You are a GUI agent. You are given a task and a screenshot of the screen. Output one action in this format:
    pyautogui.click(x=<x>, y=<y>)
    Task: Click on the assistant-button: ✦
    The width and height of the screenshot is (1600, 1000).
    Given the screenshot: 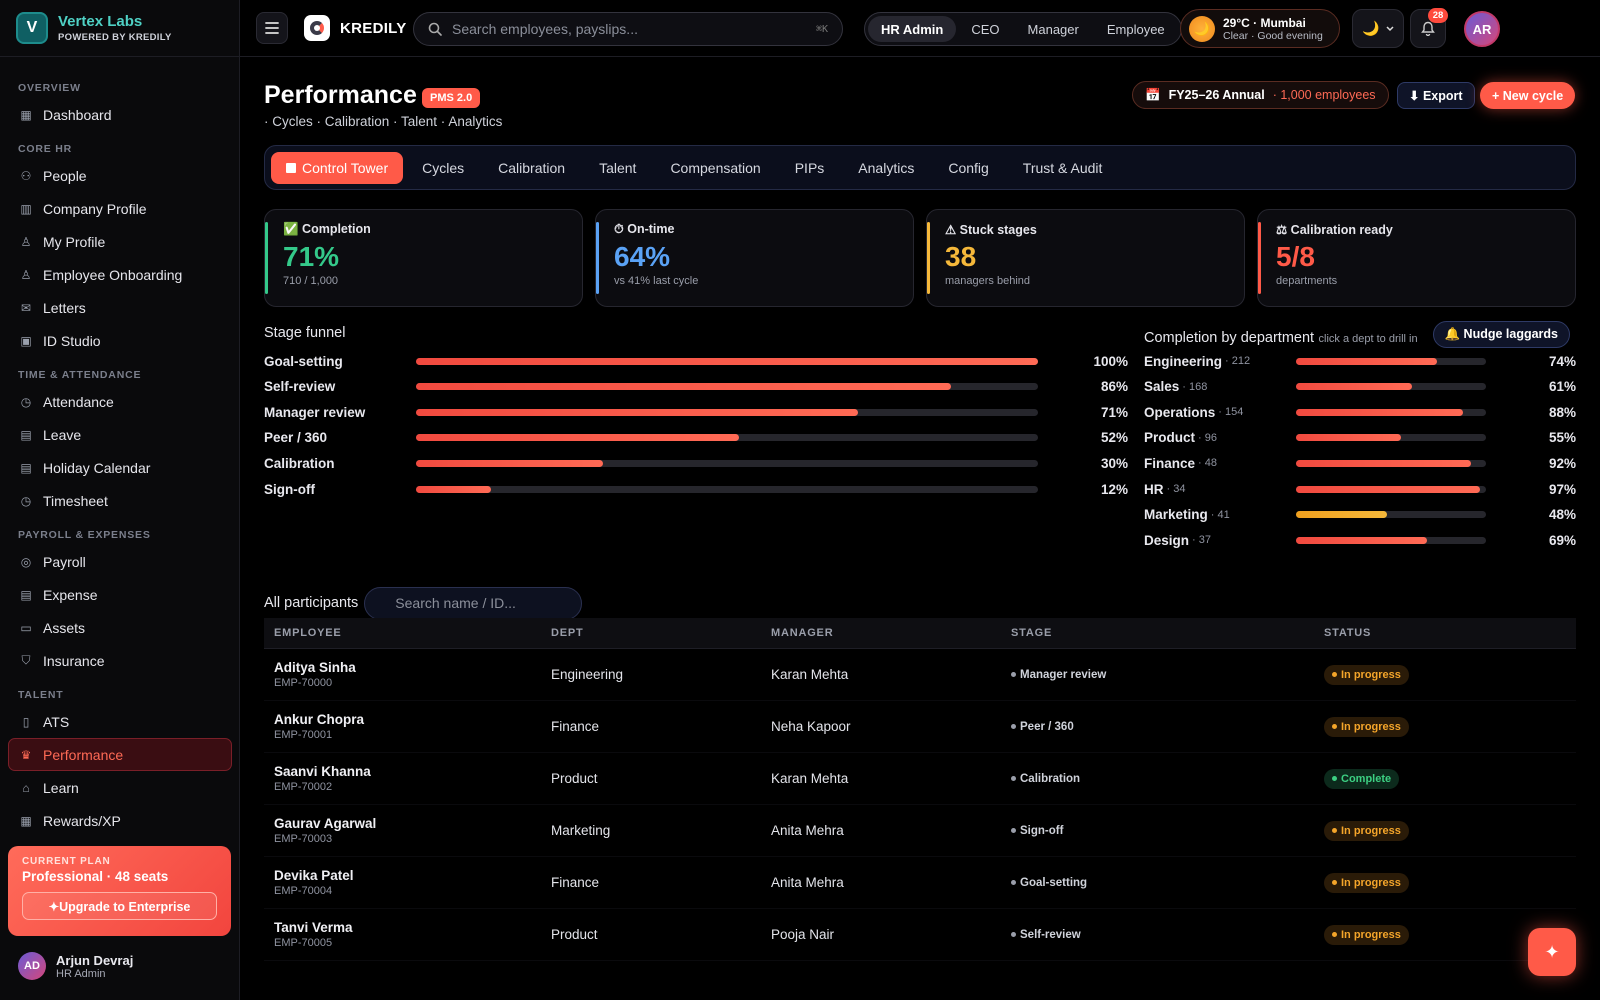 What is the action you would take?
    pyautogui.click(x=1552, y=952)
    